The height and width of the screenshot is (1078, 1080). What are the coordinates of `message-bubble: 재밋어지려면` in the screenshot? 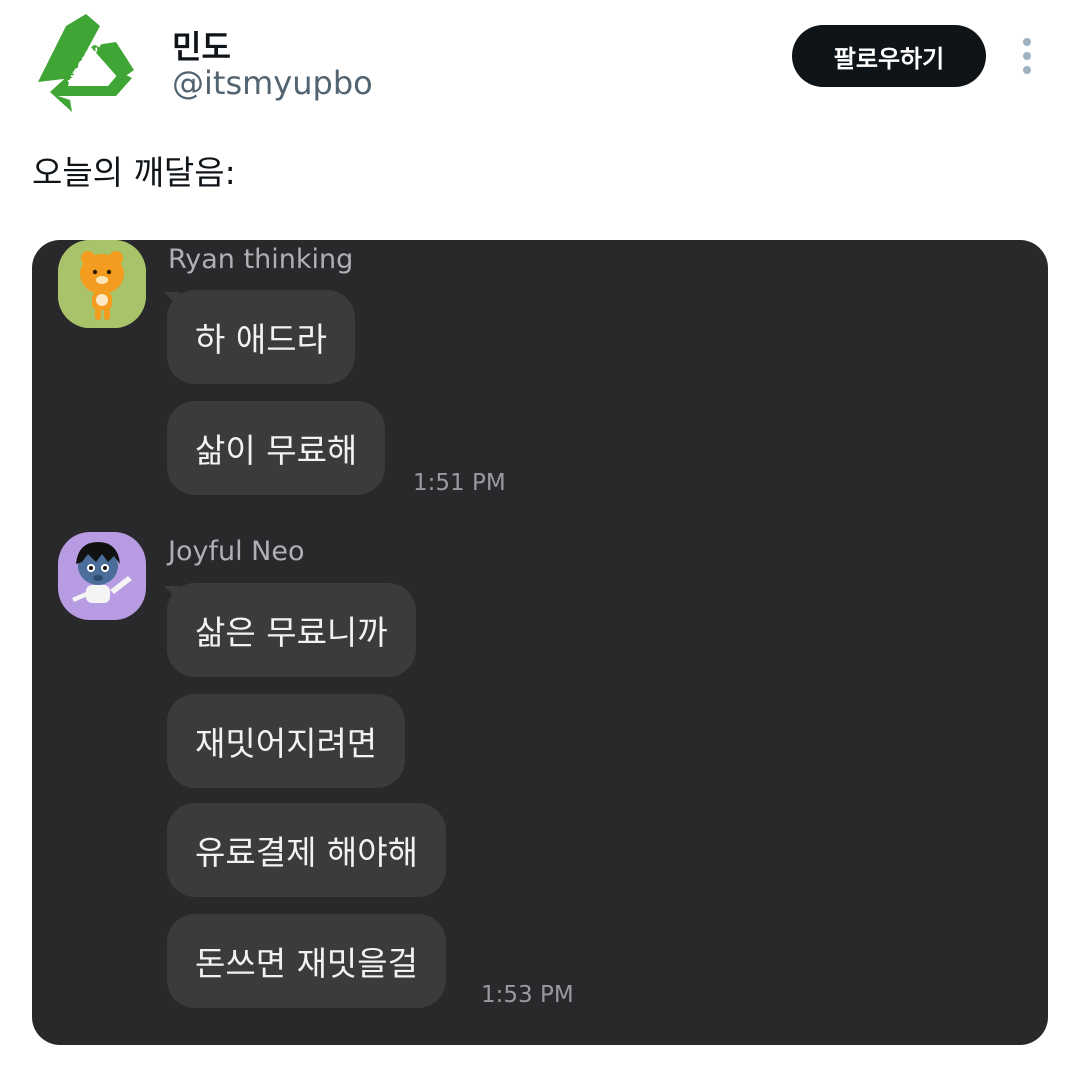 It's located at (286, 741).